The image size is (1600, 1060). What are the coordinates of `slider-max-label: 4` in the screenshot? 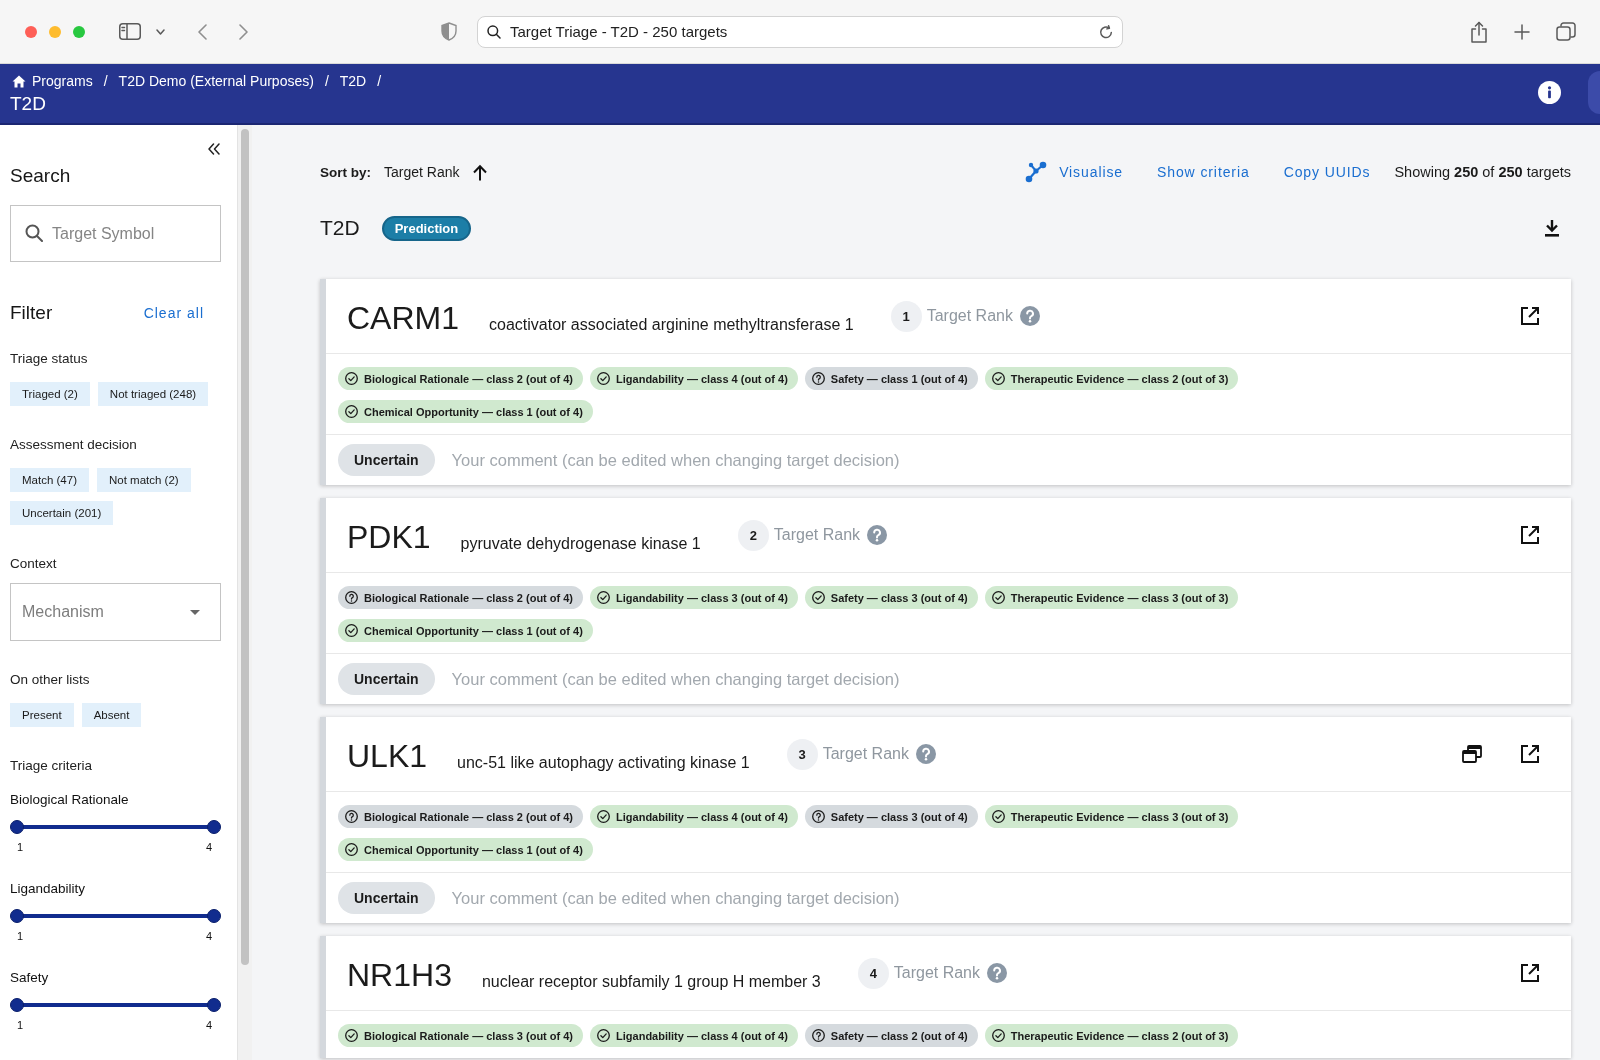 It's located at (208, 936).